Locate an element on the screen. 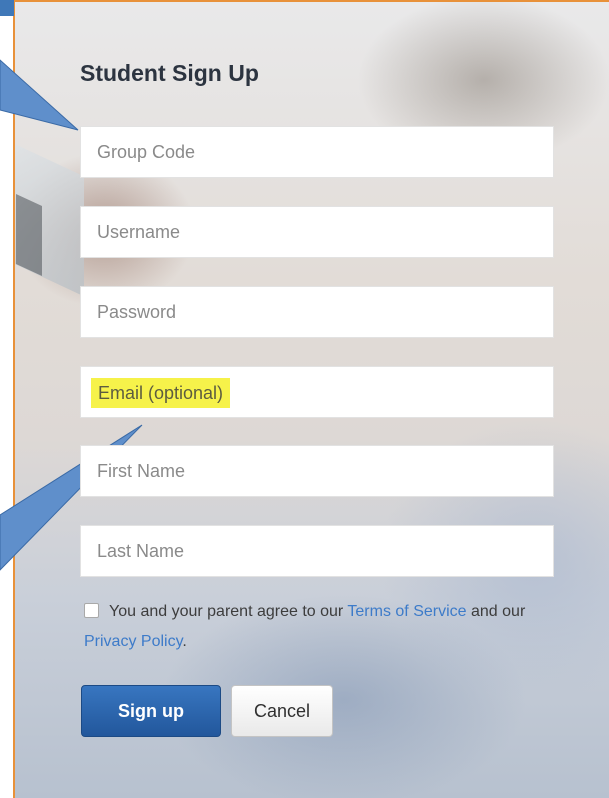 This screenshot has width=609, height=798. cancel-button: Cancel is located at coordinates (282, 711).